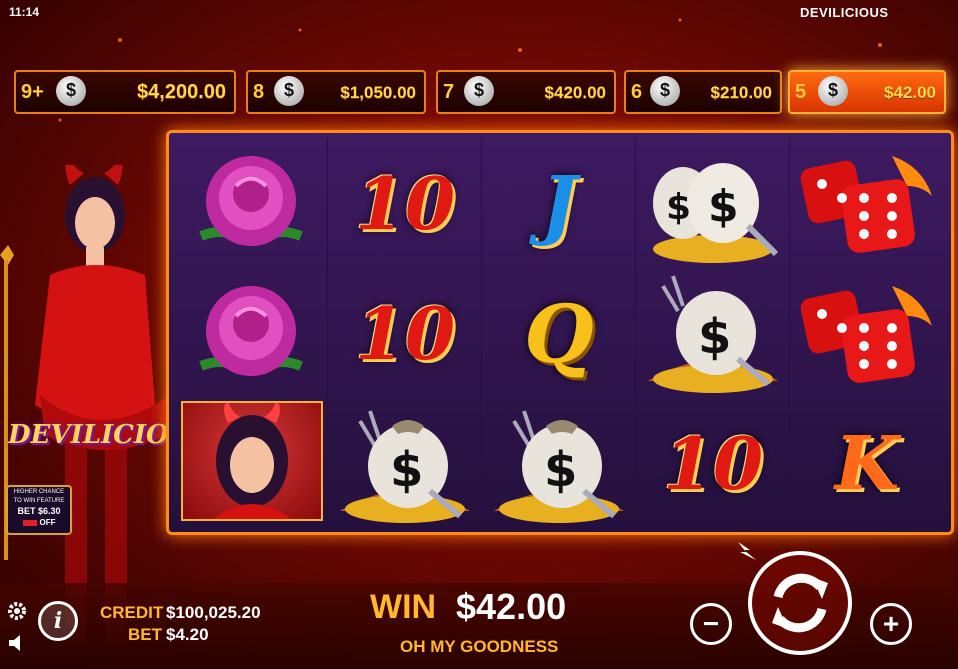  I want to click on devil-girl-icon, so click(252, 460).